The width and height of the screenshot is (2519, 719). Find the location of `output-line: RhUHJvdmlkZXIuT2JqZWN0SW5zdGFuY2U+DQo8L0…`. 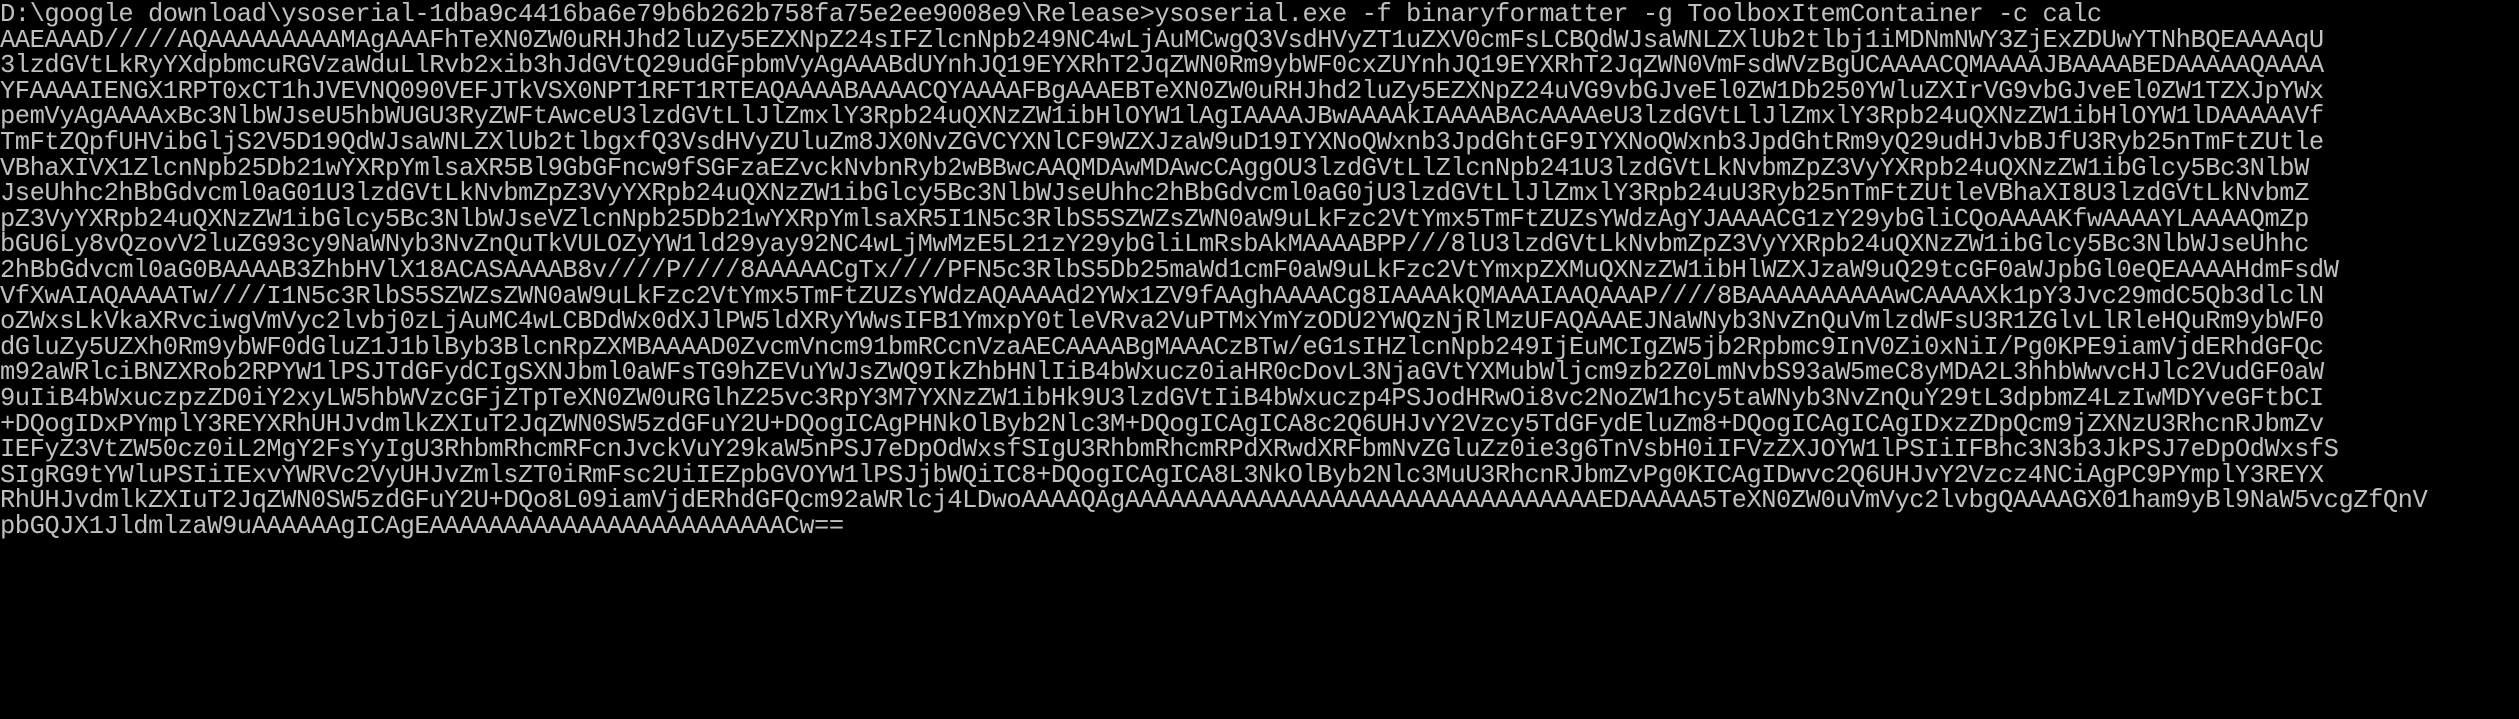

output-line: RhUHJvdmlkZXIuT2JqZWN0SW5zdGFuY2U+DQo8L0… is located at coordinates (1214, 501).